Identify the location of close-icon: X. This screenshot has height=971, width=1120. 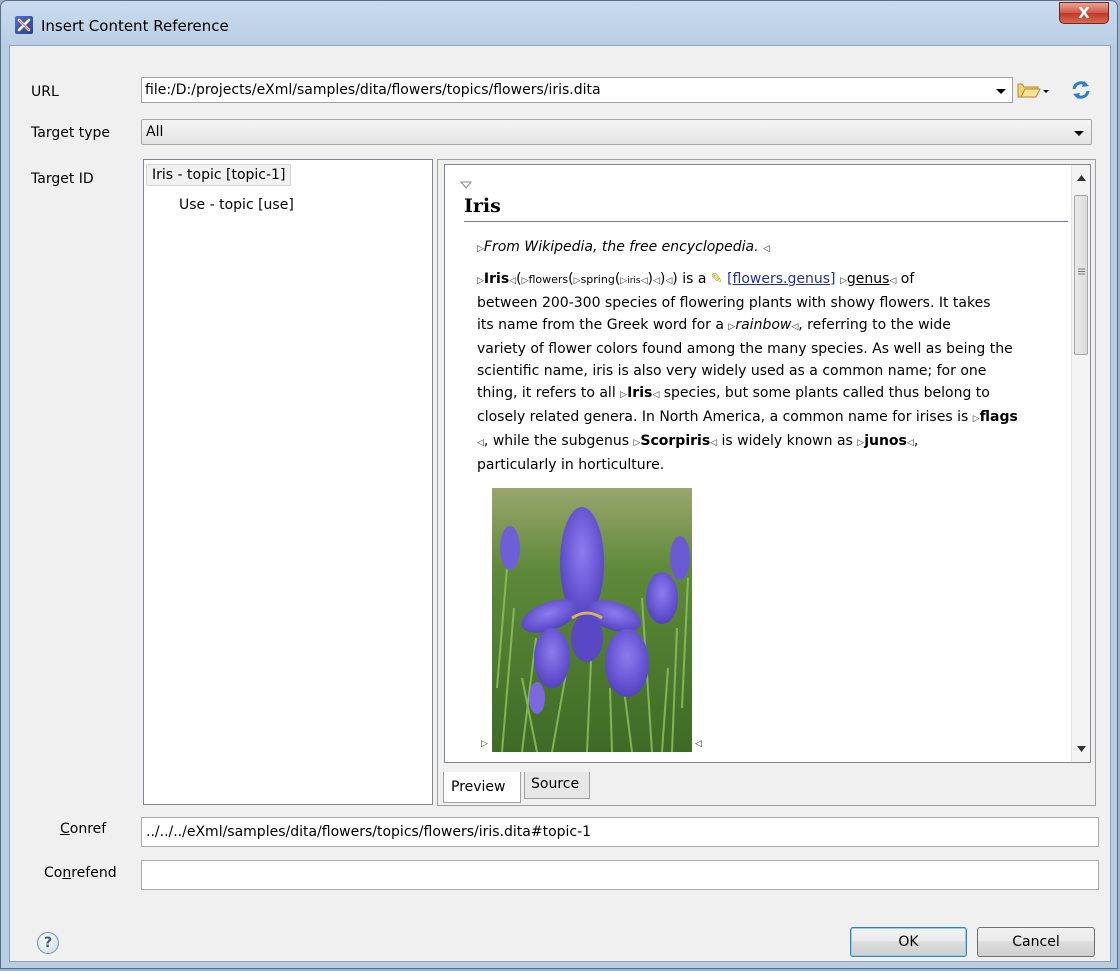
(1084, 13).